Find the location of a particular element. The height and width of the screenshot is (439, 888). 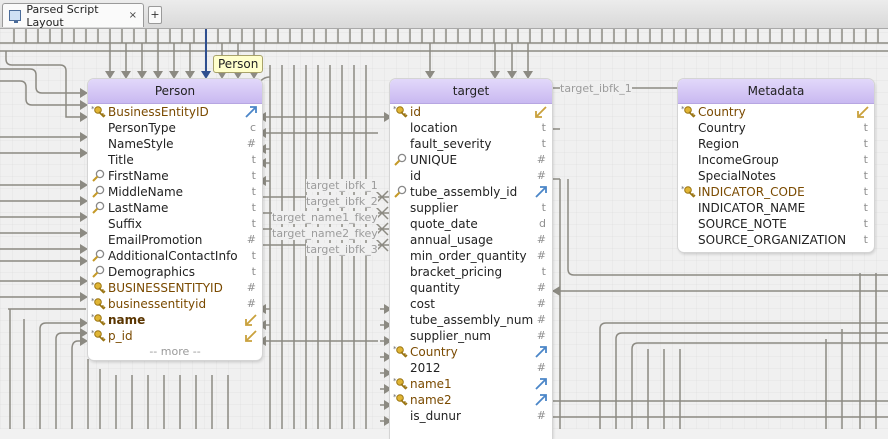

column-row: quote_date d is located at coordinates (471, 224).